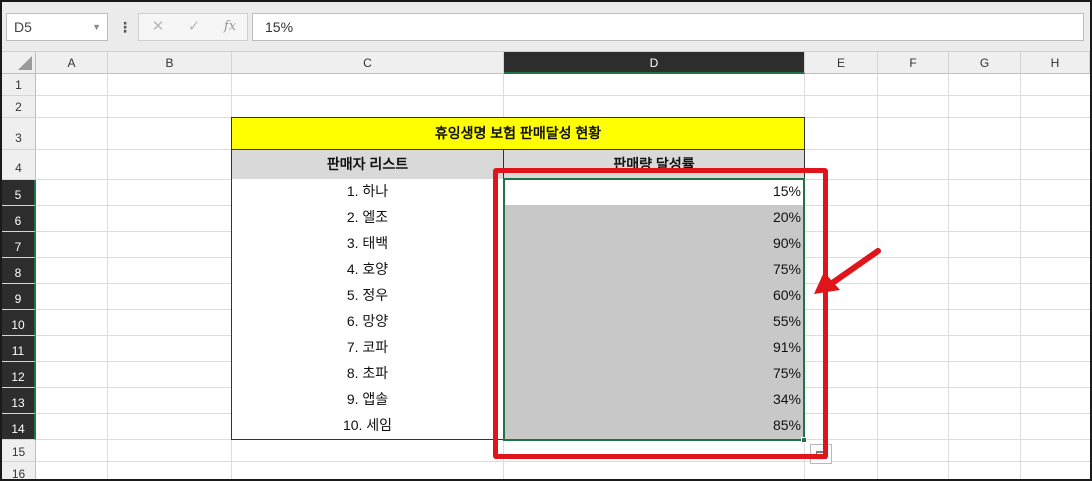 The image size is (1092, 481). I want to click on select-all-button, so click(19, 63).